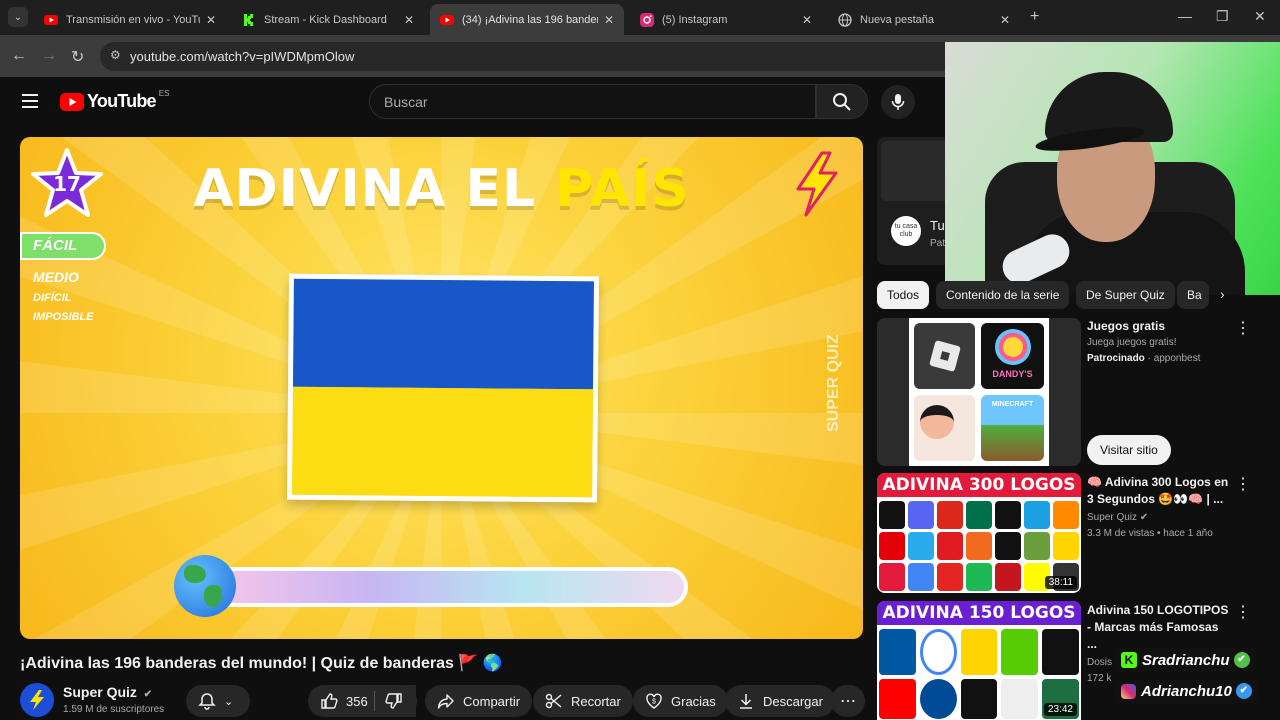 This screenshot has width=1280, height=720. I want to click on chip-series-content: Contenido de la serie, so click(1003, 295).